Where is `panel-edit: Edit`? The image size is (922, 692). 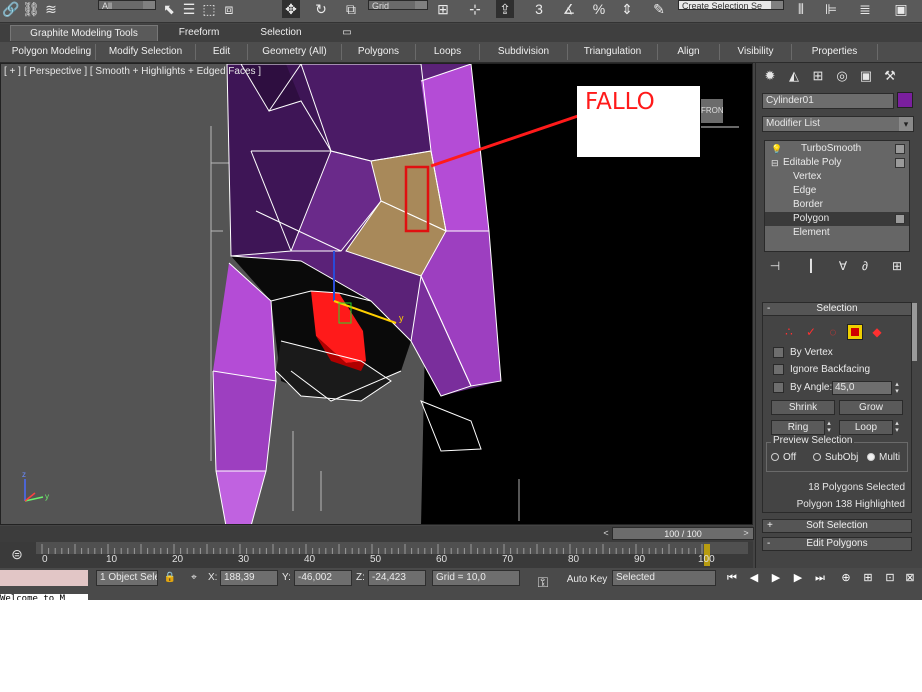
panel-edit: Edit is located at coordinates (222, 52).